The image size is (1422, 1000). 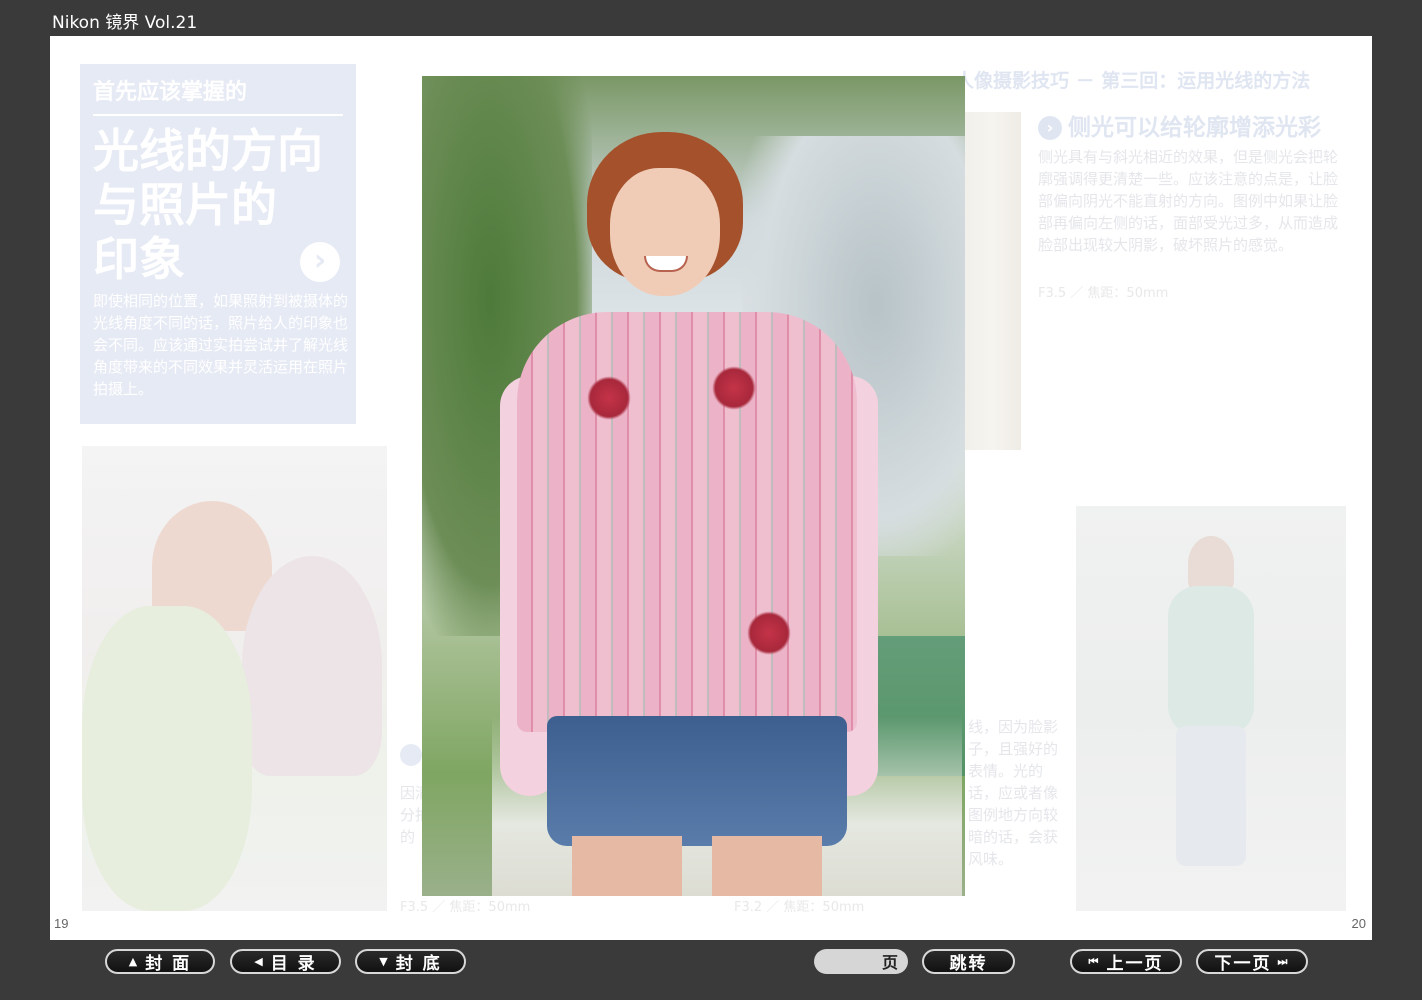 I want to click on prev-page-button: ⏮ 上一页, so click(x=1126, y=961).